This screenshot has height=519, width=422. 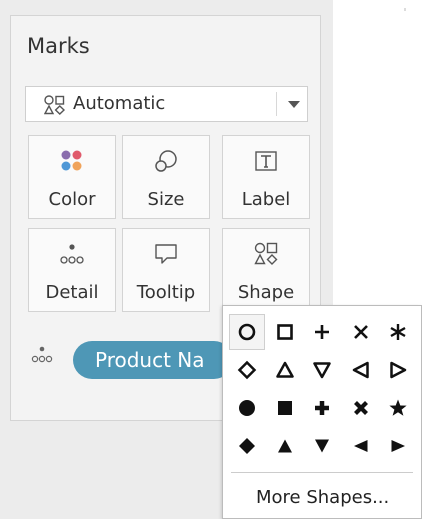 I want to click on shape-option-x, so click(x=361, y=332).